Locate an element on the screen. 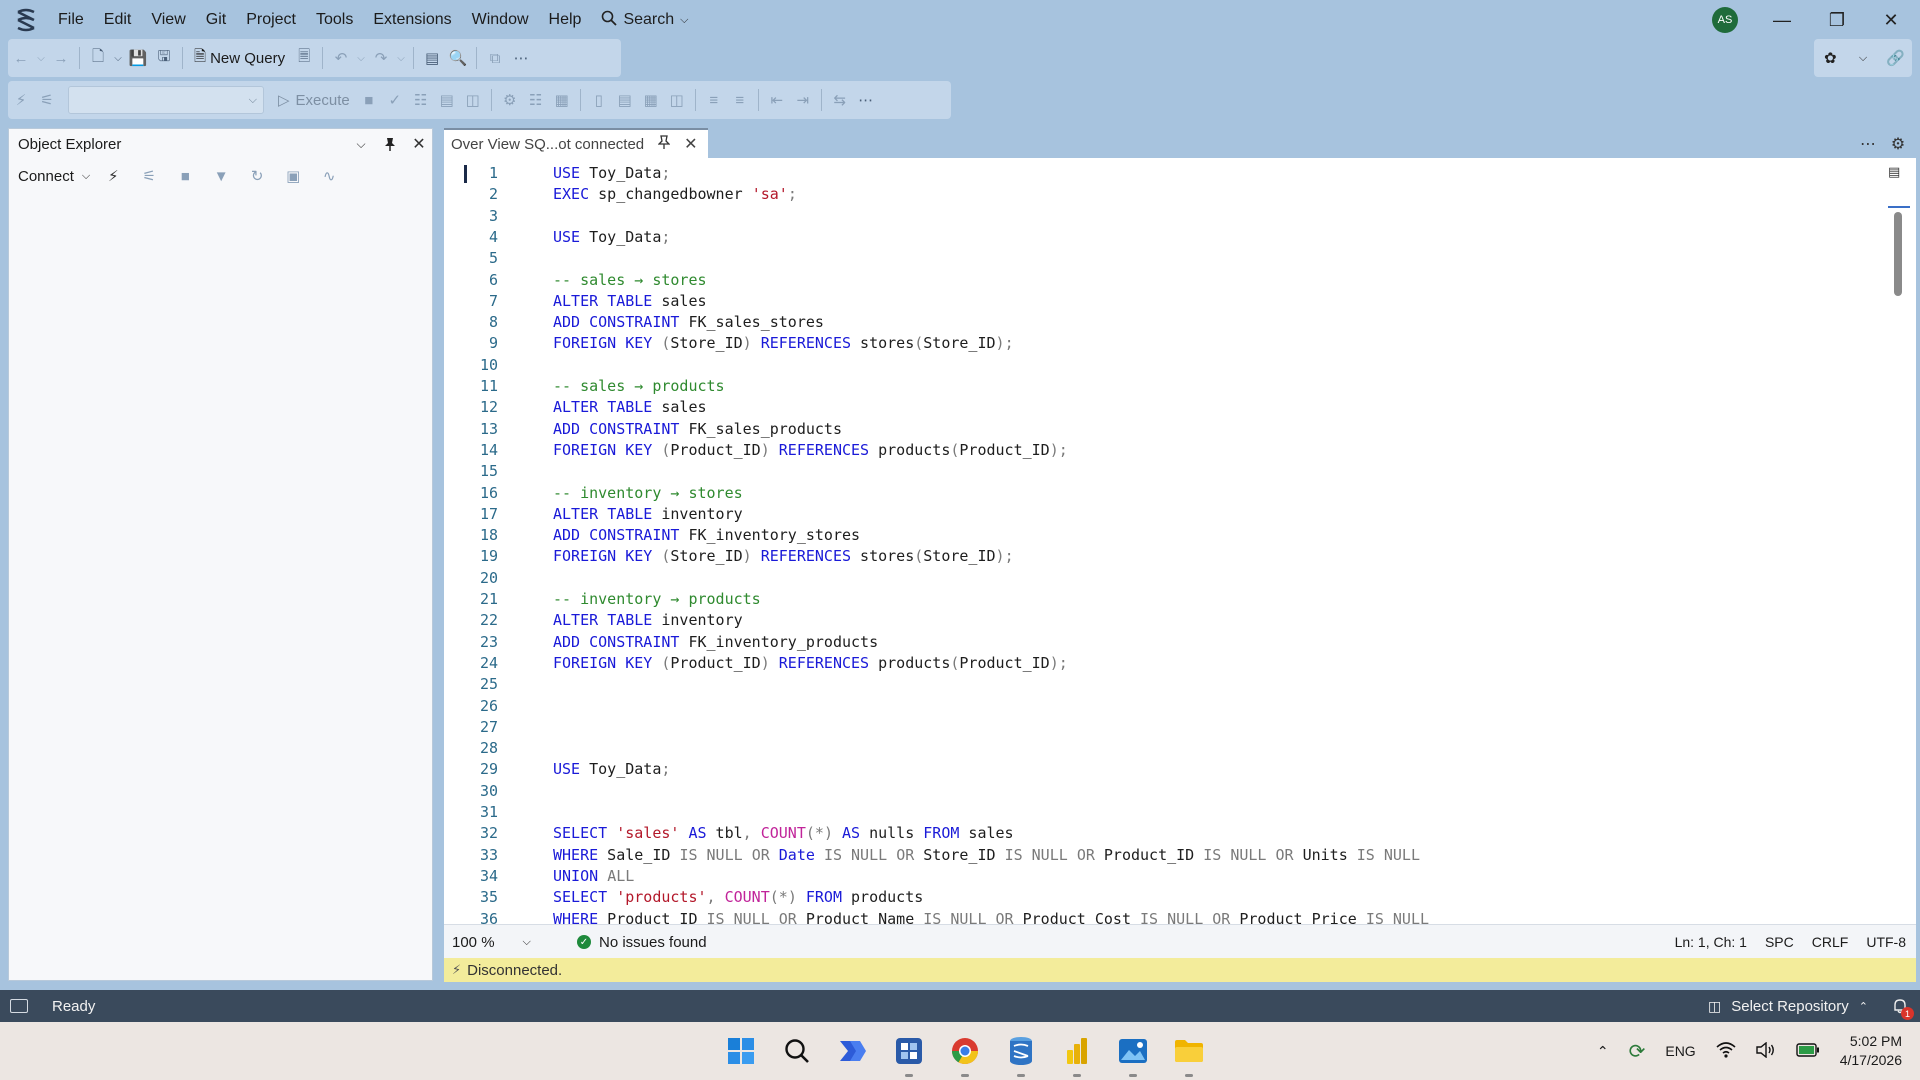 The width and height of the screenshot is (1920, 1080). code-line: 34 UNION ALL is located at coordinates (1154, 876).